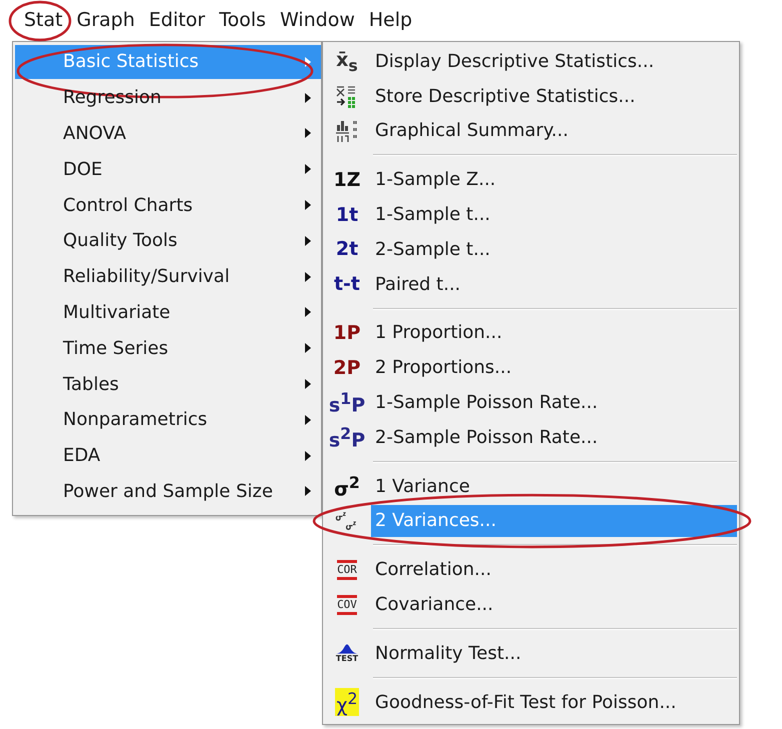  Describe the element at coordinates (347, 486) in the screenshot. I see `menu-icon: σ$^{2}$` at that location.